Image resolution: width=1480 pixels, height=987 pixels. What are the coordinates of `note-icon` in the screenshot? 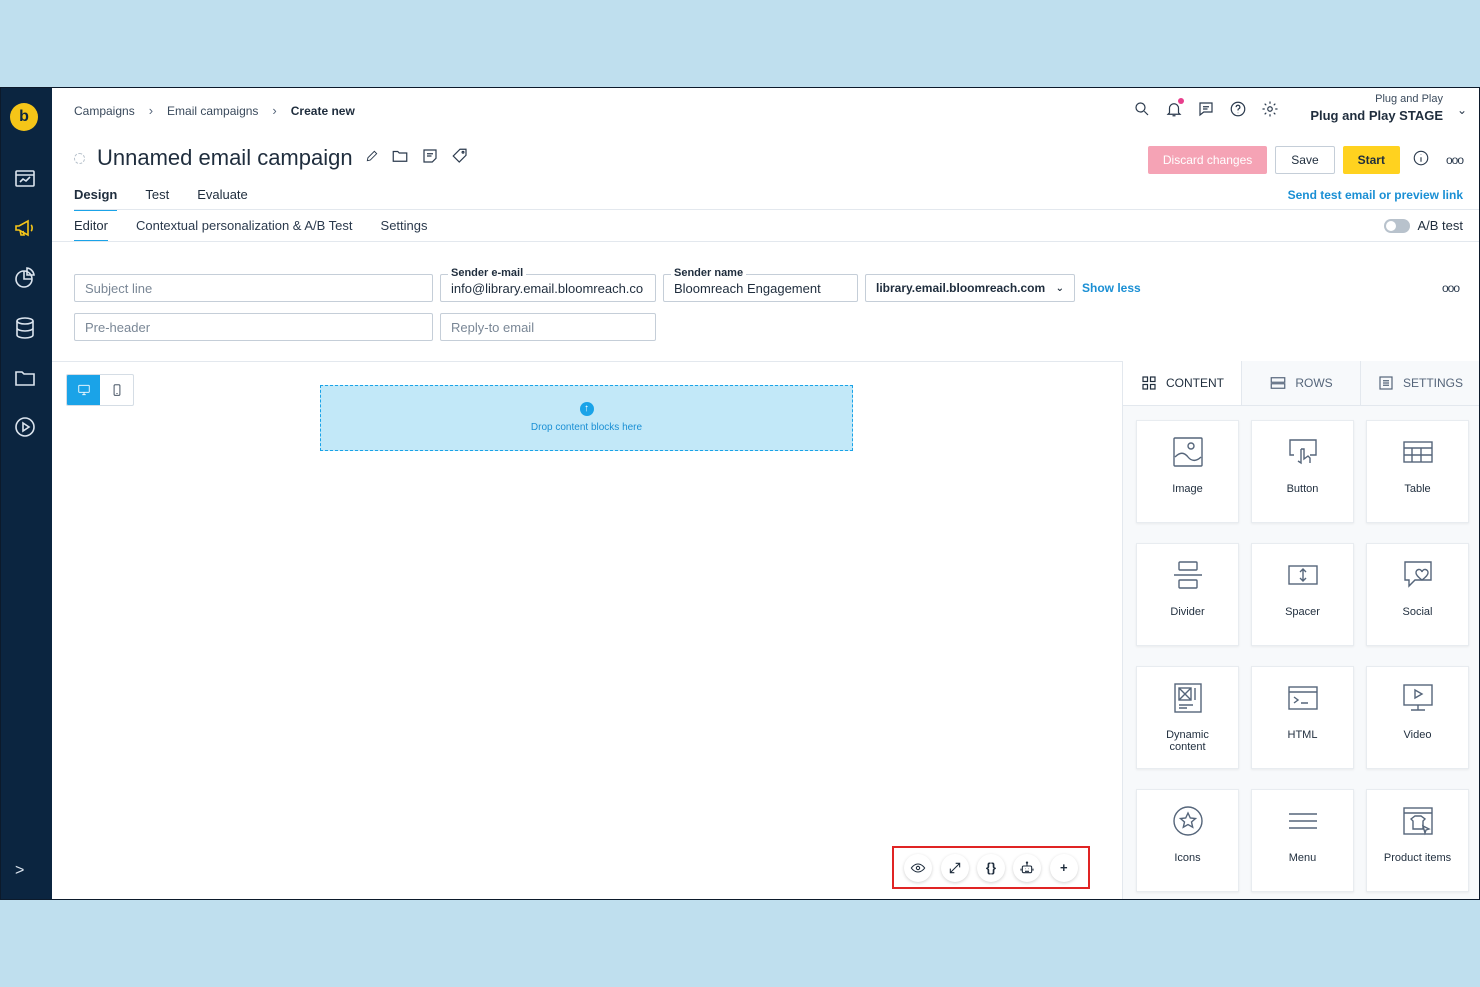 It's located at (428, 158).